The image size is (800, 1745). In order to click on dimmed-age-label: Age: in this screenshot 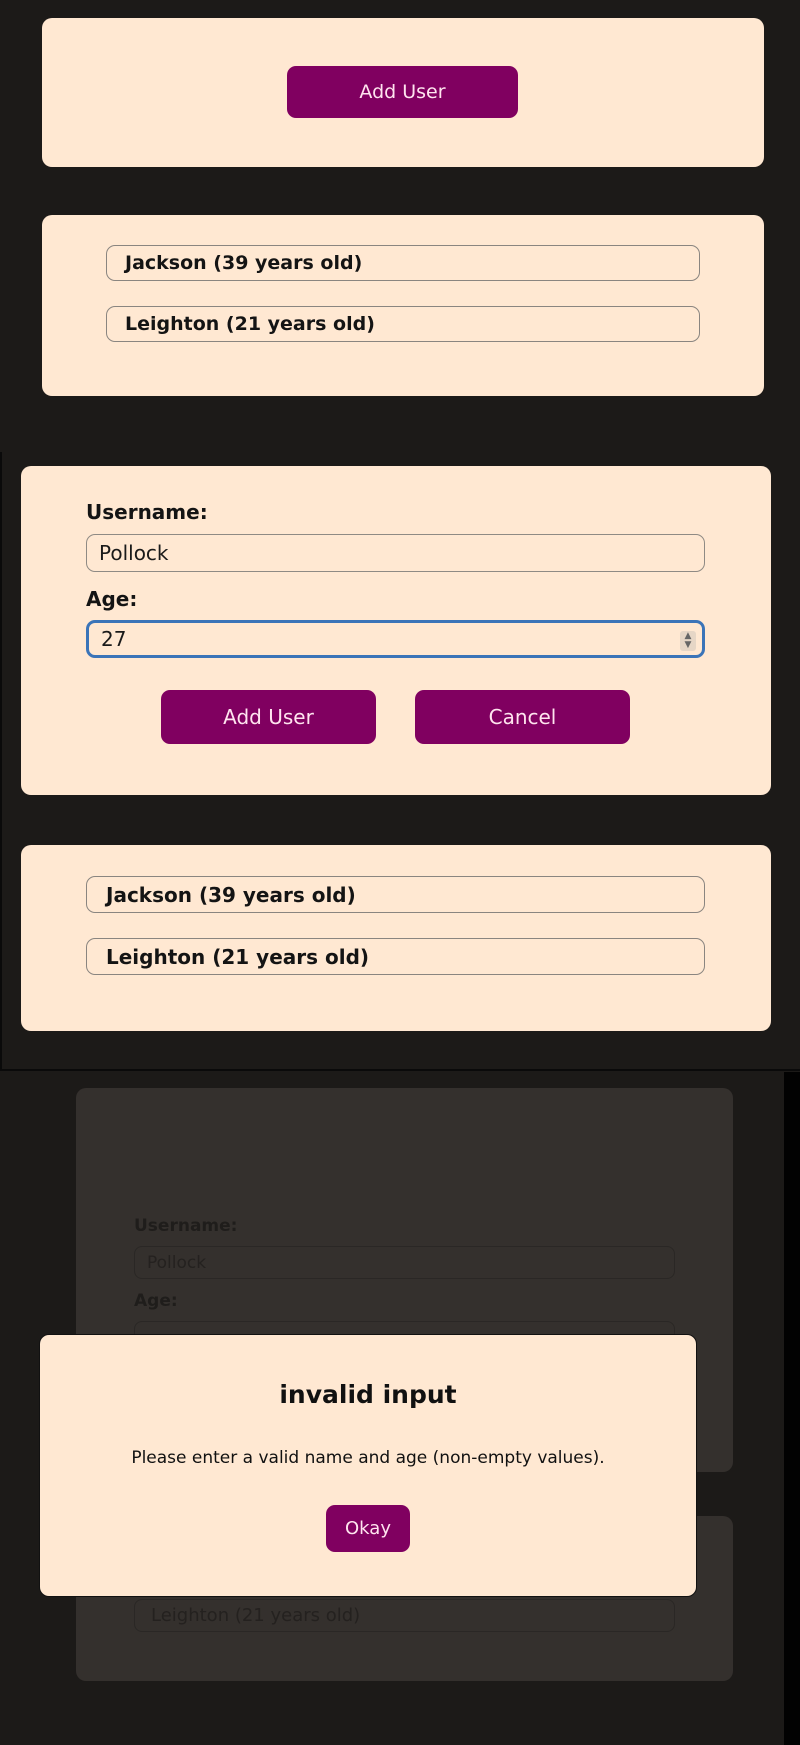, I will do `click(156, 1301)`.